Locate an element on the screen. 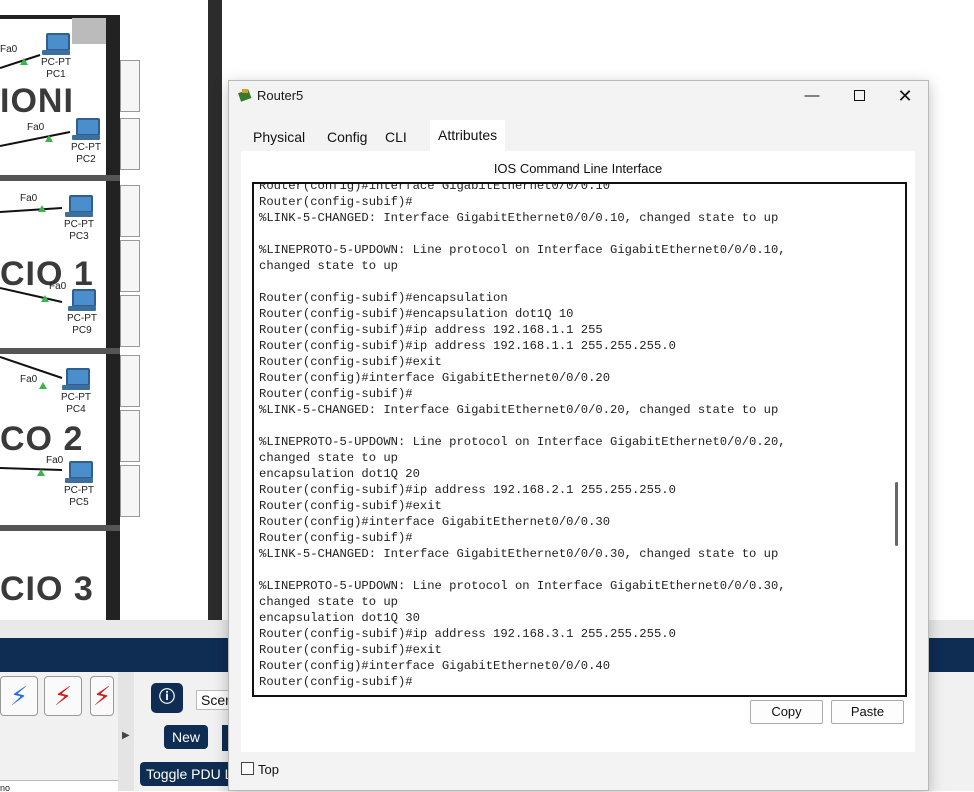  timed-connection-tool-icon: ⚡ is located at coordinates (63, 696).